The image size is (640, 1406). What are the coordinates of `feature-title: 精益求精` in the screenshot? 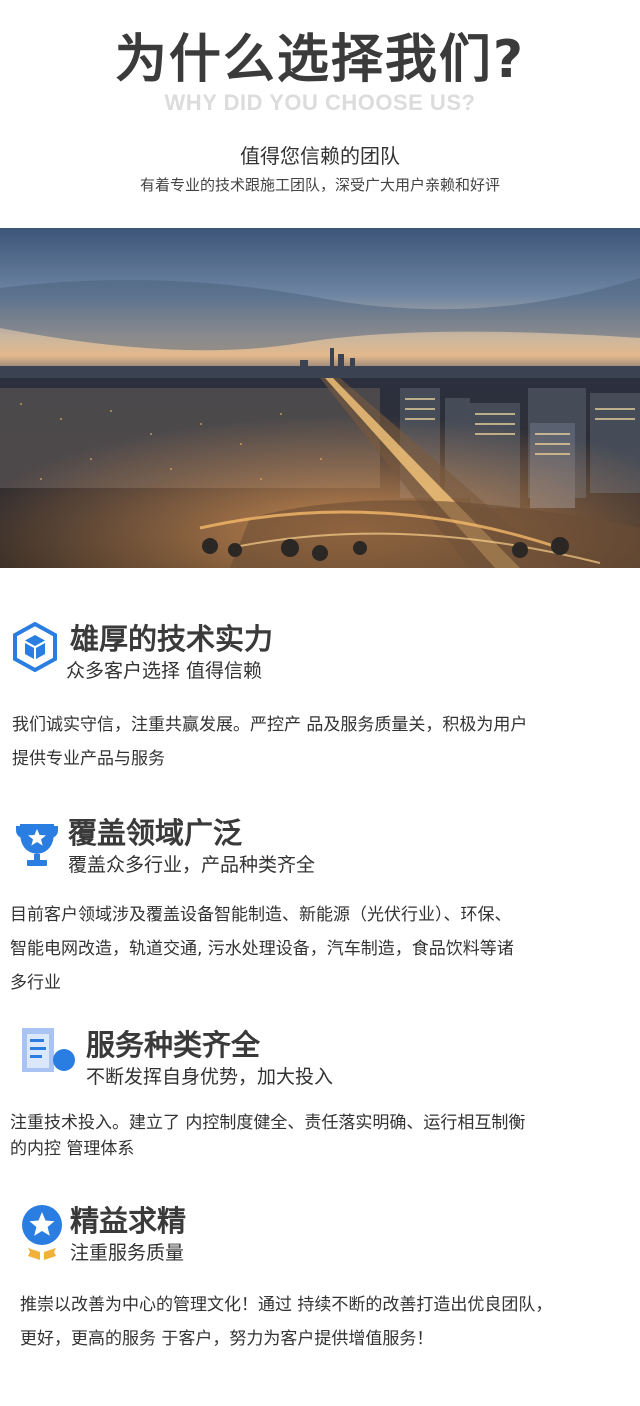 It's located at (128, 1221).